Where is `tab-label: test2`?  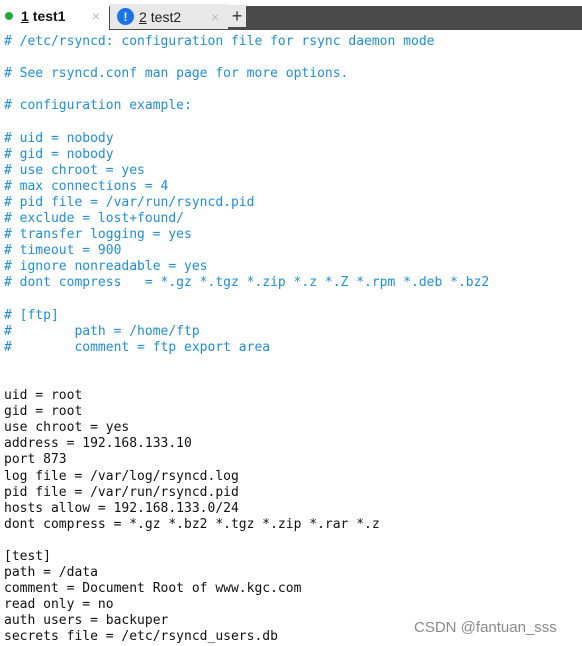 tab-label: test2 is located at coordinates (166, 16).